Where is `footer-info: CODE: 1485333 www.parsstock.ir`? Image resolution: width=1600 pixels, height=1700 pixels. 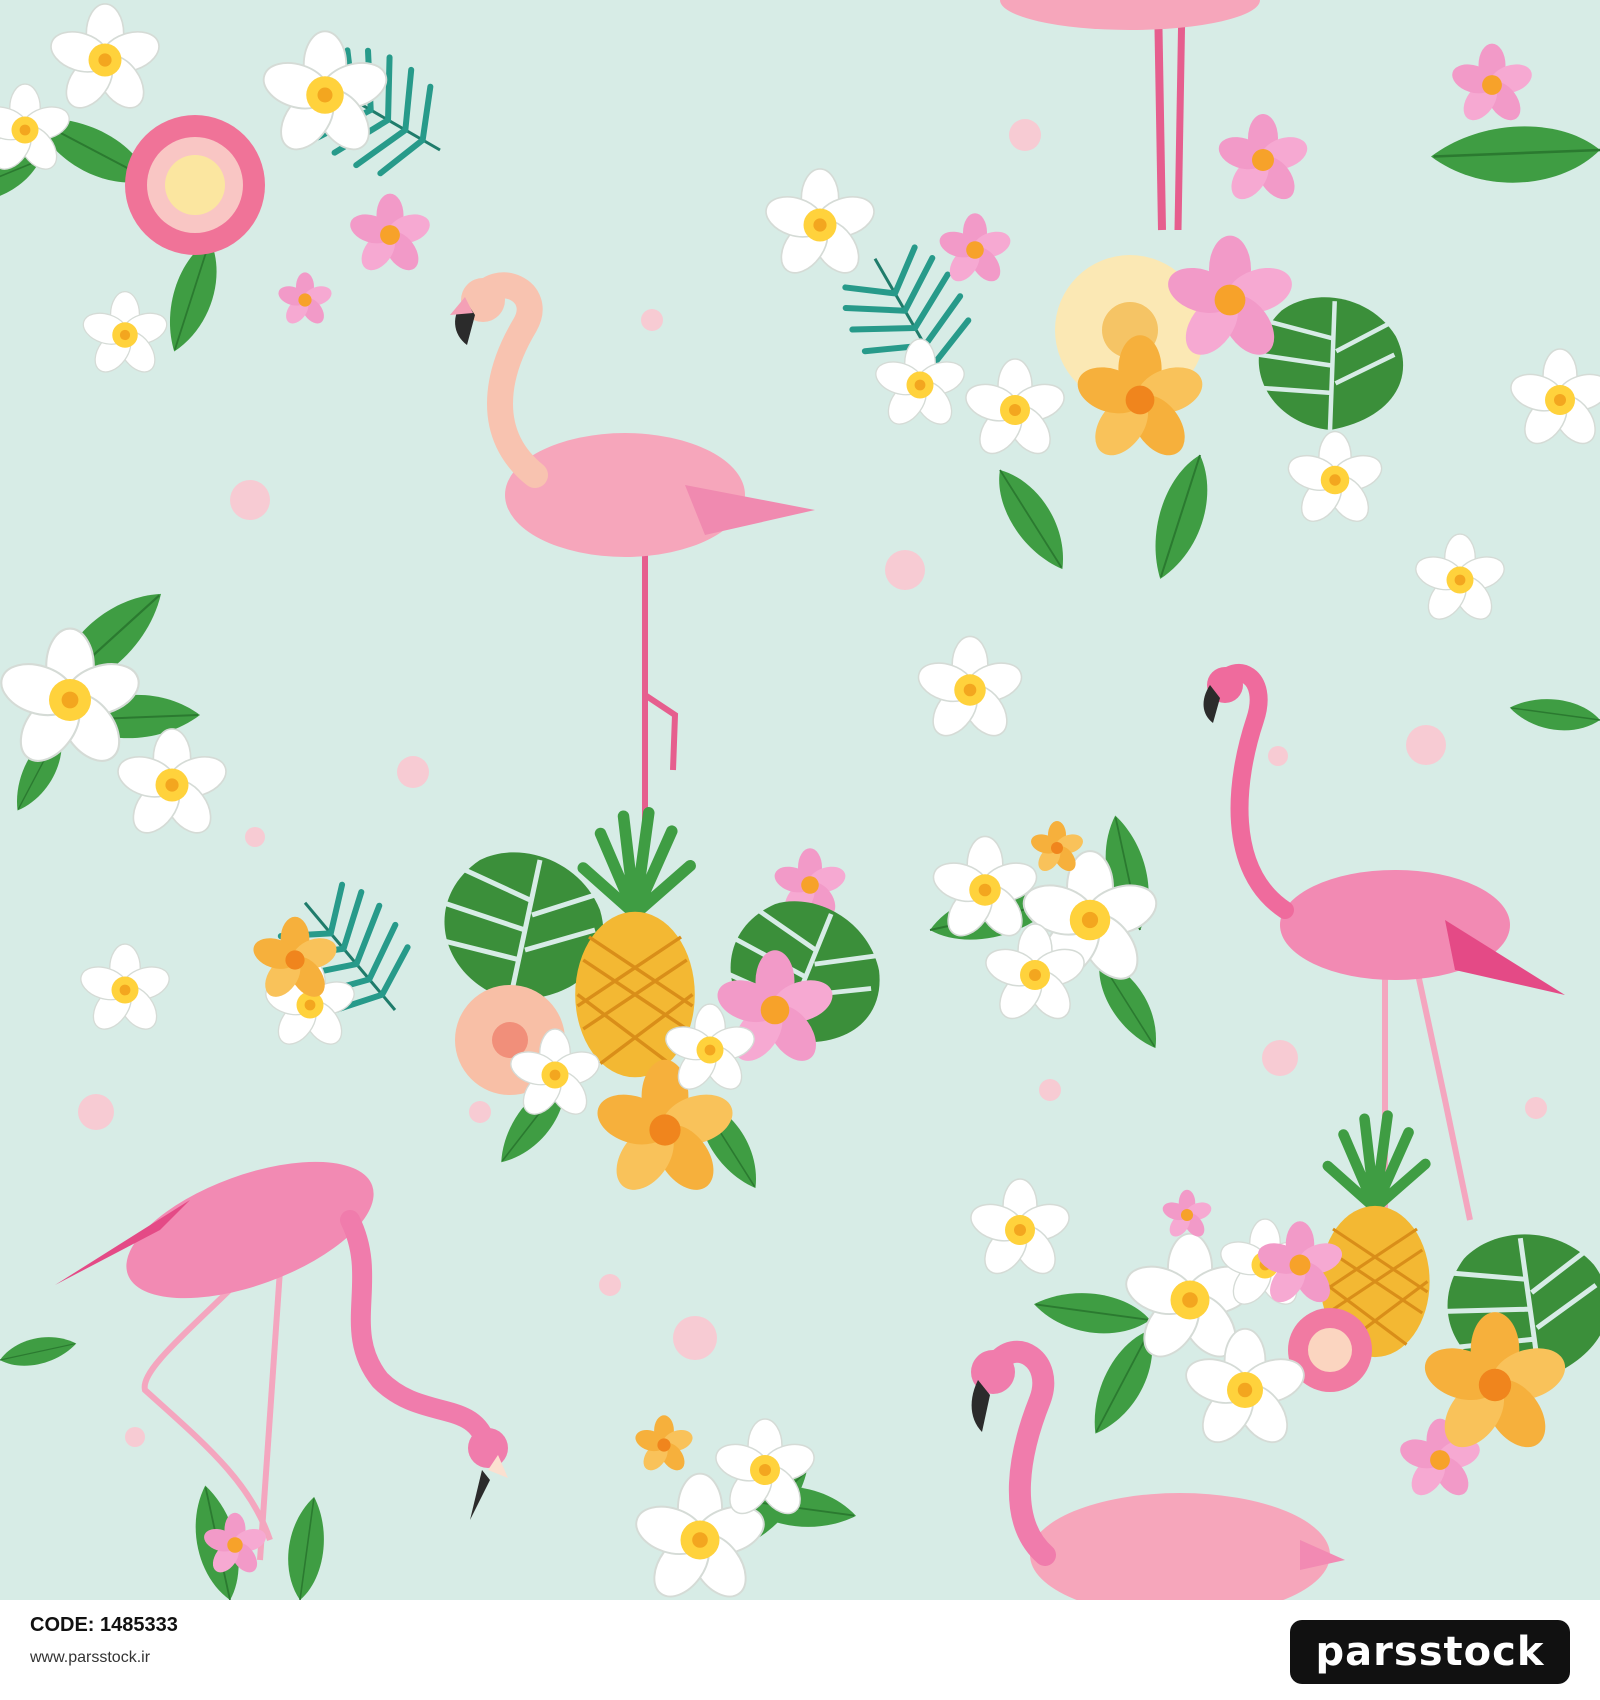 footer-info: CODE: 1485333 www.parsstock.ir is located at coordinates (104, 1640).